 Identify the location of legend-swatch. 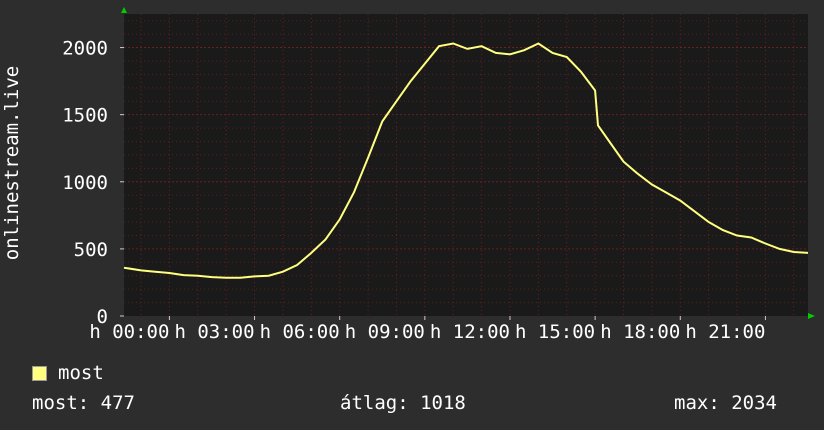
(39, 373).